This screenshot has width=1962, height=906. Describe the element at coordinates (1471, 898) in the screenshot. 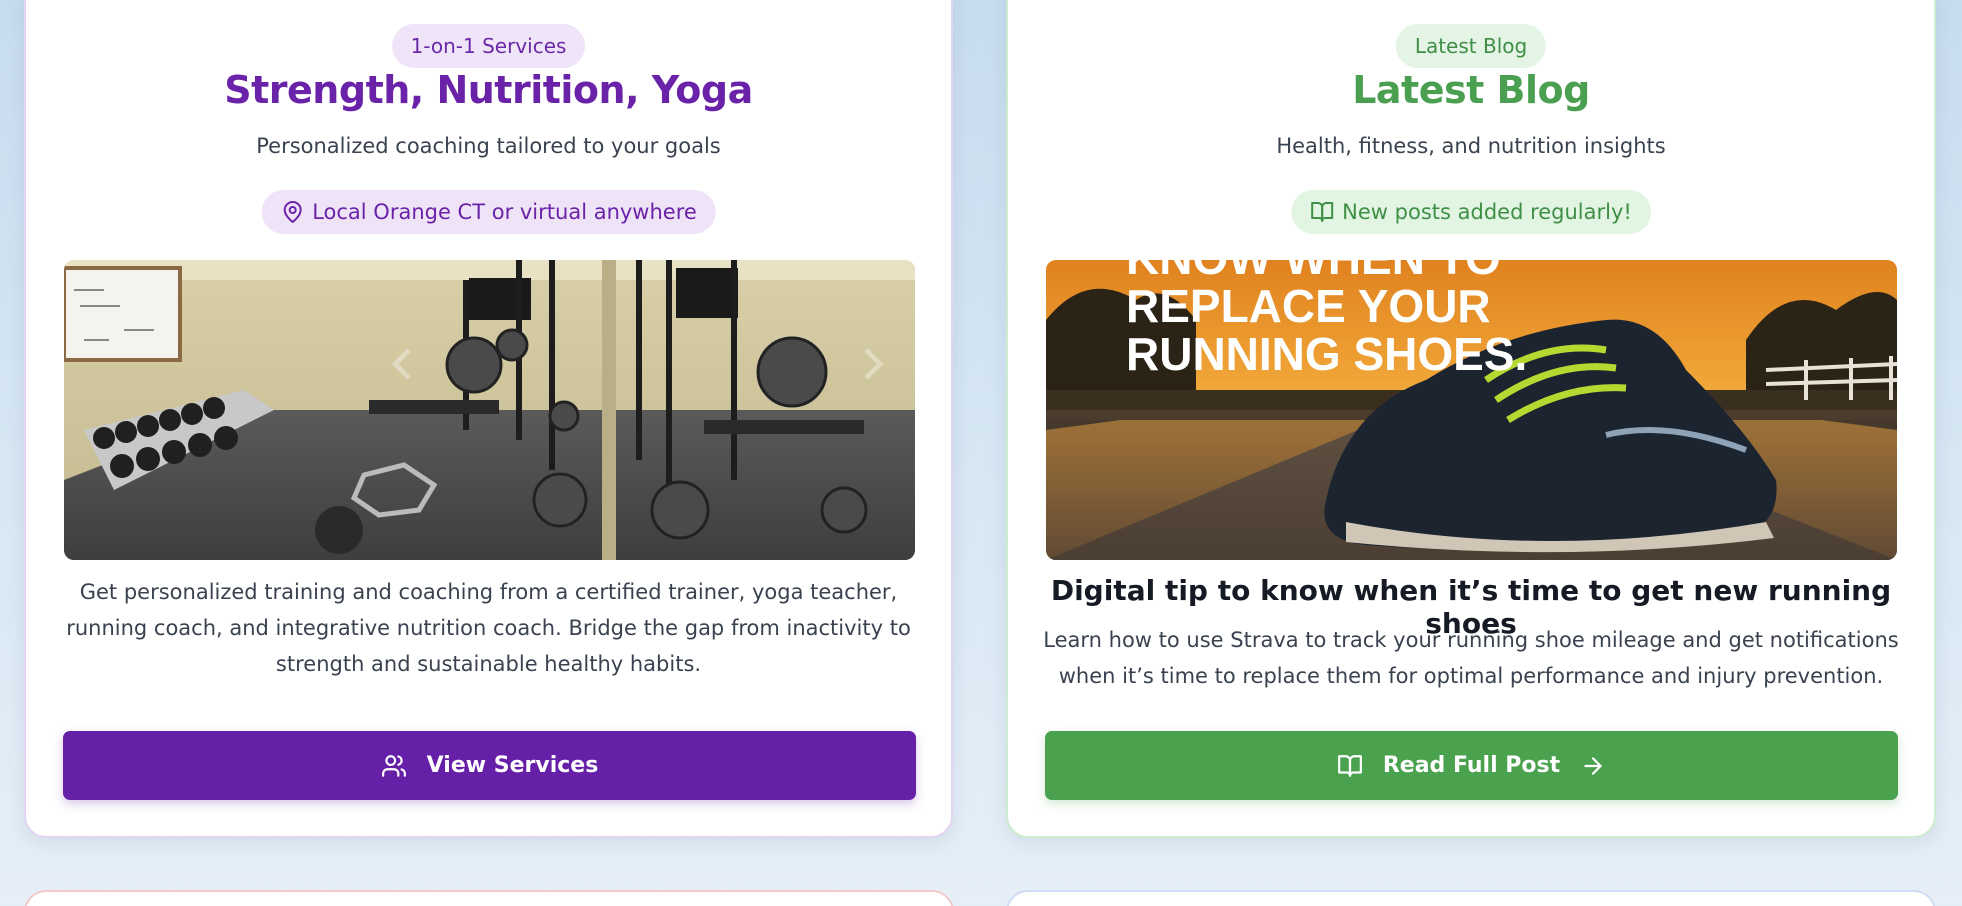

I see `next-card-right` at that location.